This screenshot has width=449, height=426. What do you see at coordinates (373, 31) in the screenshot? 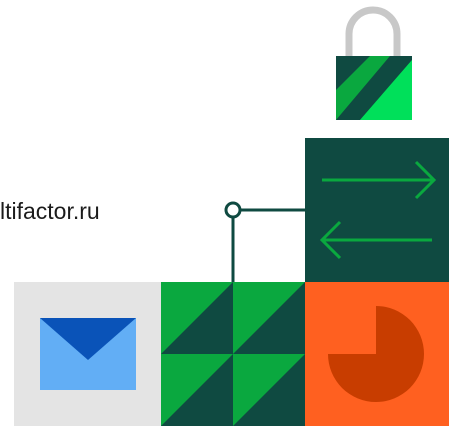
I see `lock-shackle` at bounding box center [373, 31].